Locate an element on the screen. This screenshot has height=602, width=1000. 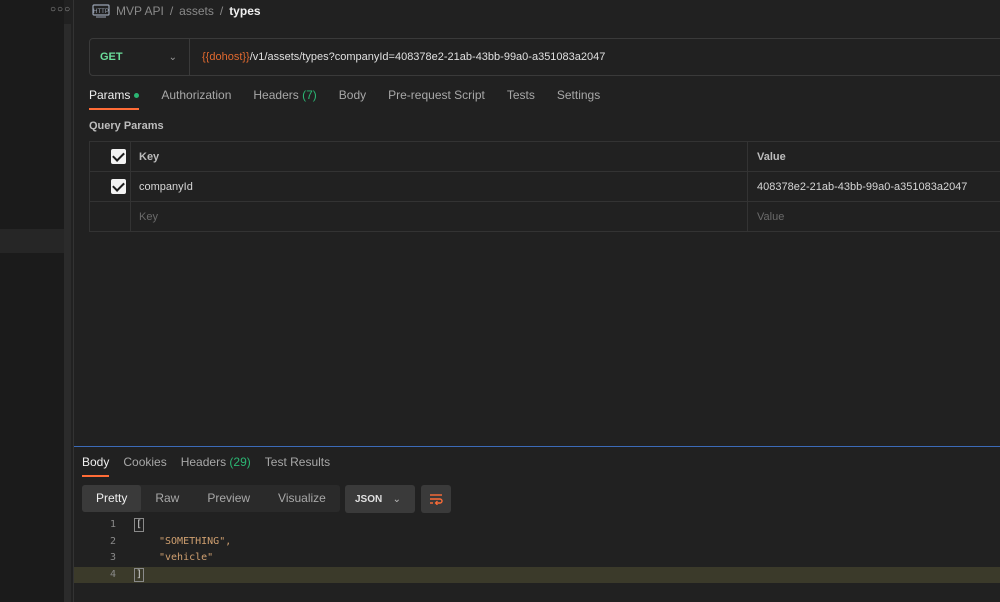
tab-settings: Settings is located at coordinates (578, 98).